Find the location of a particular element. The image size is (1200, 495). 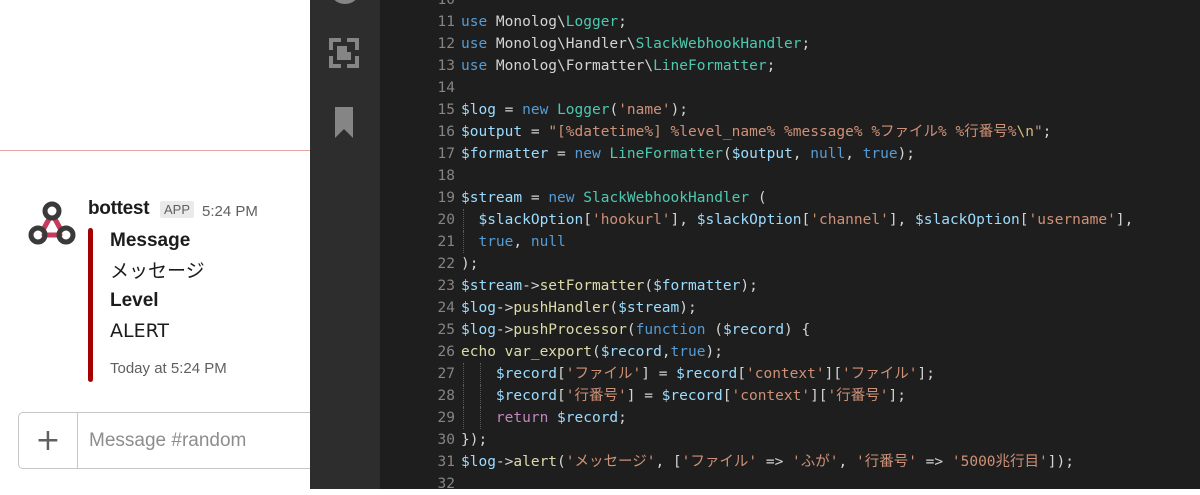

line-number: 11 is located at coordinates (446, 22).